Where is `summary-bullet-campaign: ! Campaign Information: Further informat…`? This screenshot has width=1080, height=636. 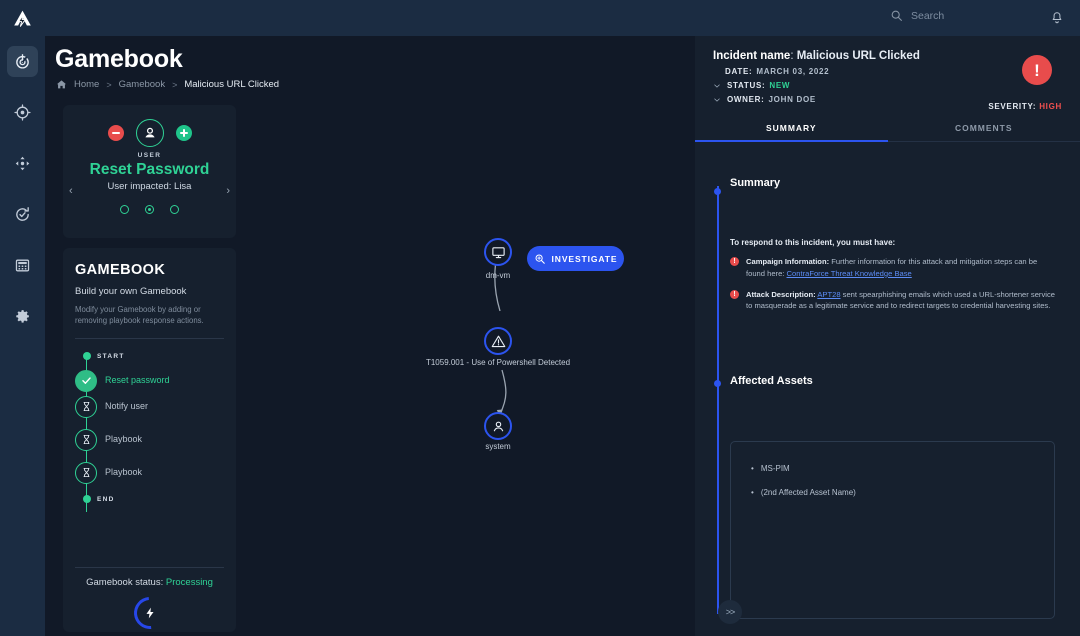
summary-bullet-campaign: ! Campaign Information: Further informat… is located at coordinates (894, 268).